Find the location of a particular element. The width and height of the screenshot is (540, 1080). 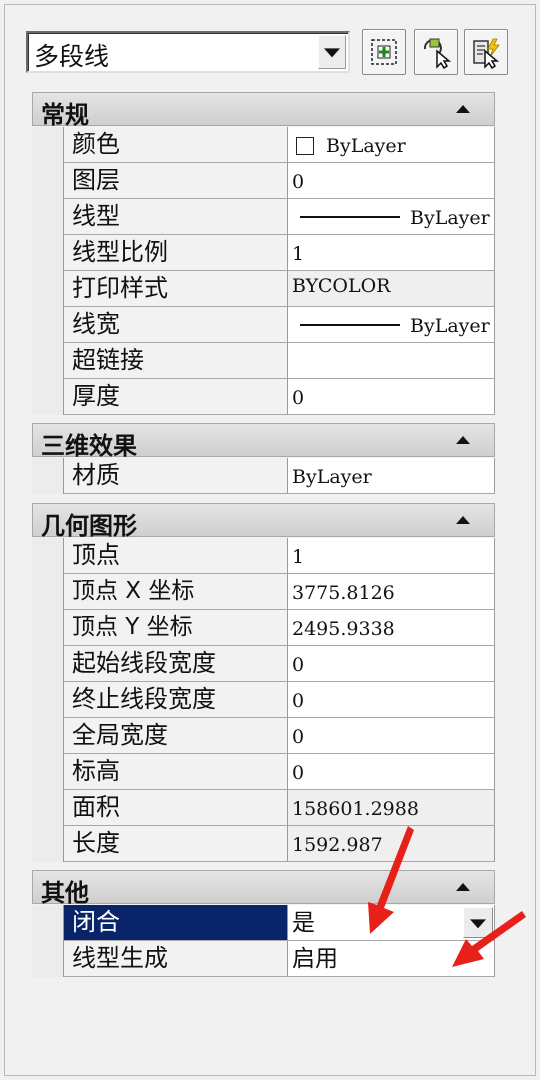

misc-property-grid: 闭合 是 线型生成 启用 is located at coordinates (263, 941).